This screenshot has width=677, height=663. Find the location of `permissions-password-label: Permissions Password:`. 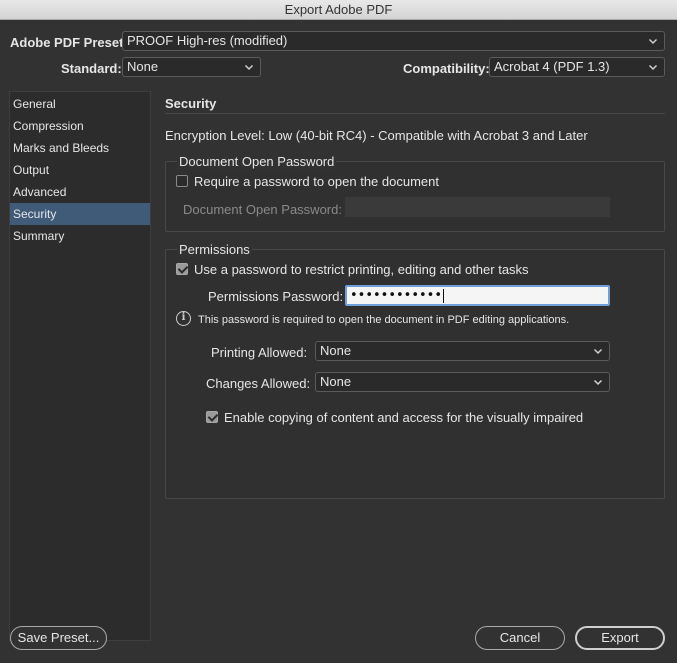

permissions-password-label: Permissions Password: is located at coordinates (276, 296).